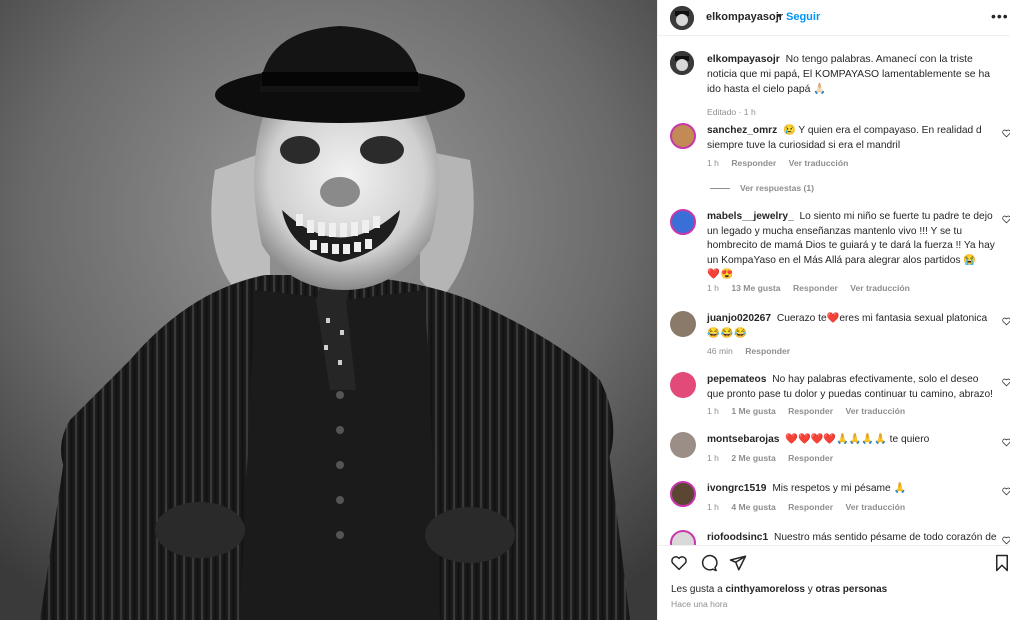 This screenshot has width=1010, height=620. What do you see at coordinates (755, 288) in the screenshot?
I see `comment-likes: 13 Me gusta` at bounding box center [755, 288].